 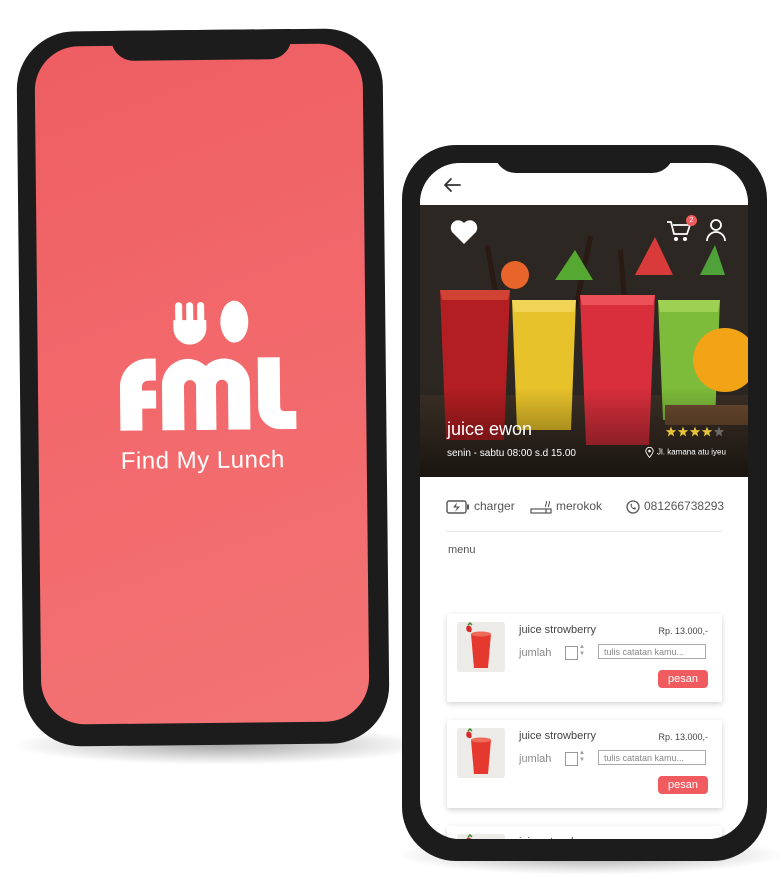 I want to click on shop-address: Jl. kamana atu iyeu, so click(x=685, y=452).